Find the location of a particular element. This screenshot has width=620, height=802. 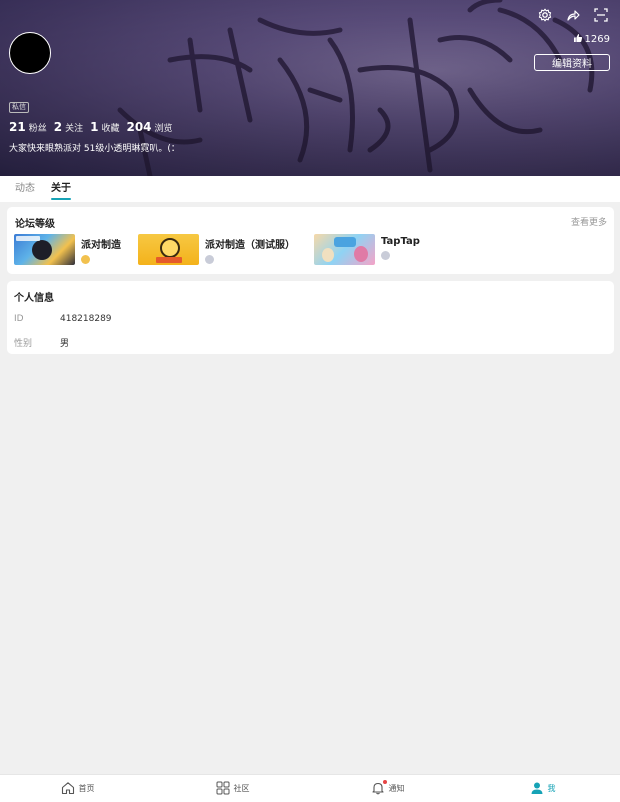

share-icon is located at coordinates (573, 15).